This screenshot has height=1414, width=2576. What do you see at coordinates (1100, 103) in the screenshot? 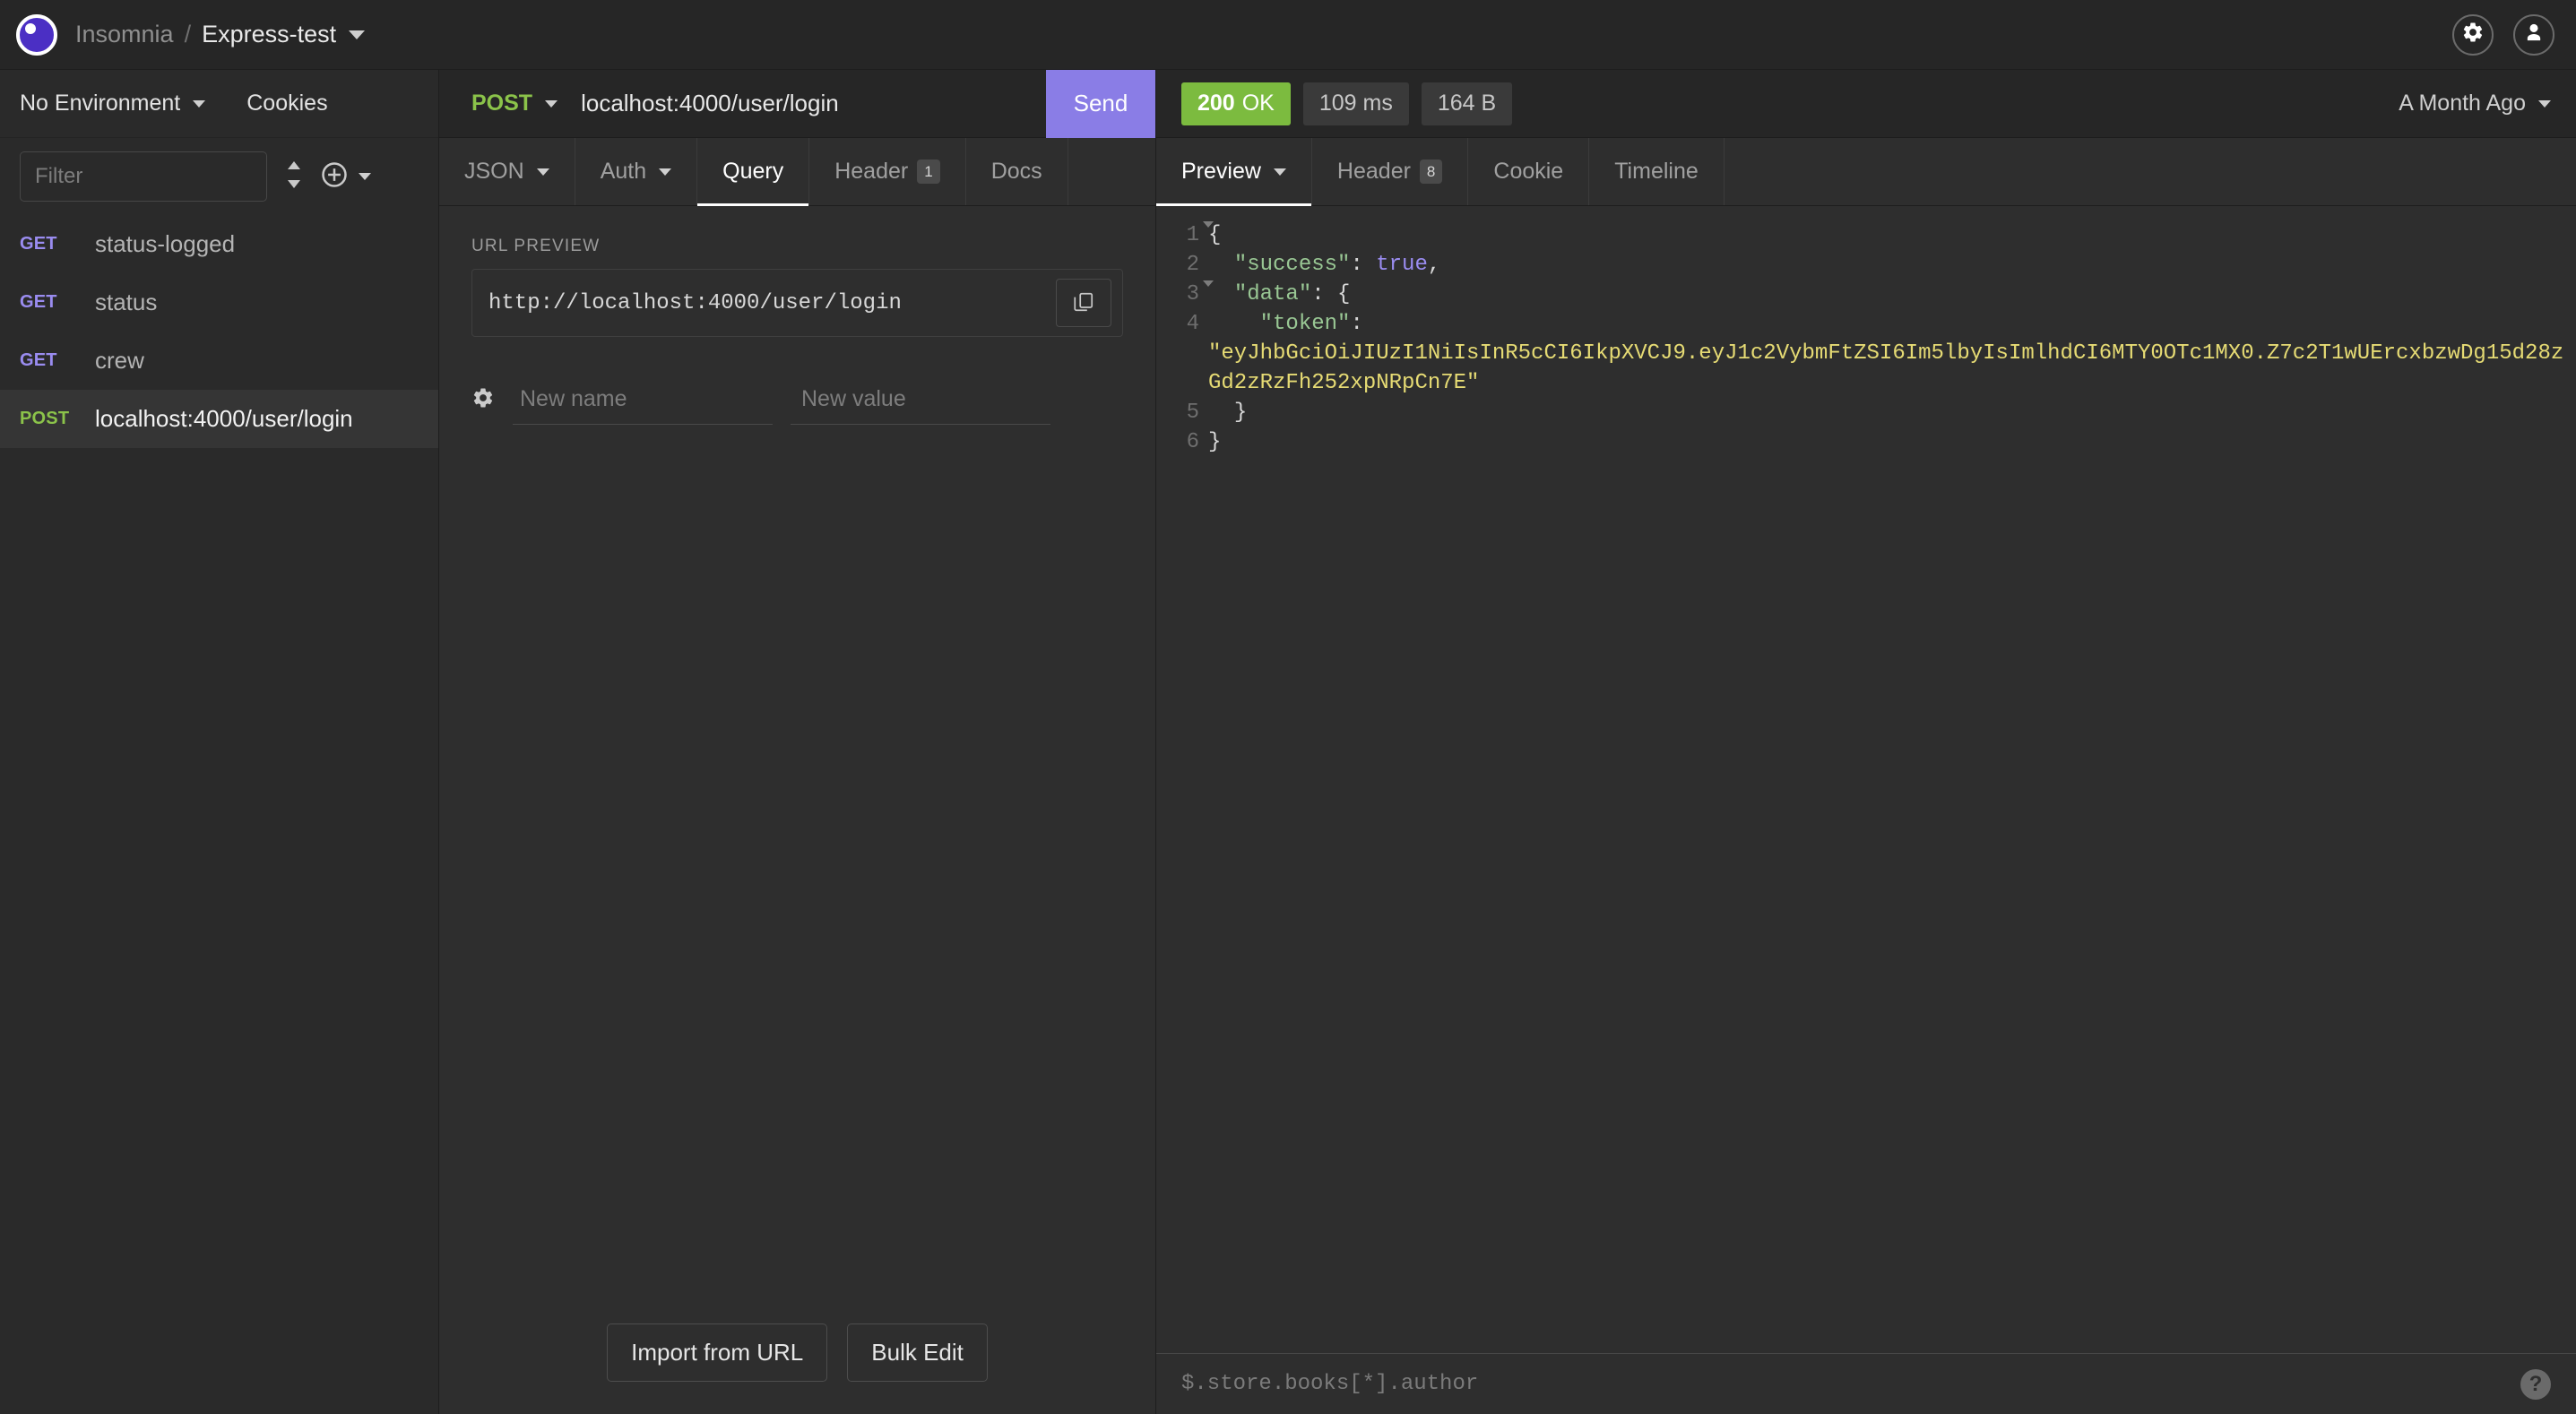
I see `send-button: Send` at bounding box center [1100, 103].